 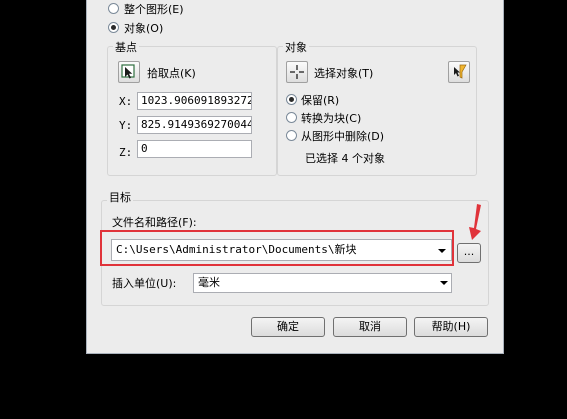 I want to click on x-coordinate-field: 1023.906091893272, so click(x=194, y=101).